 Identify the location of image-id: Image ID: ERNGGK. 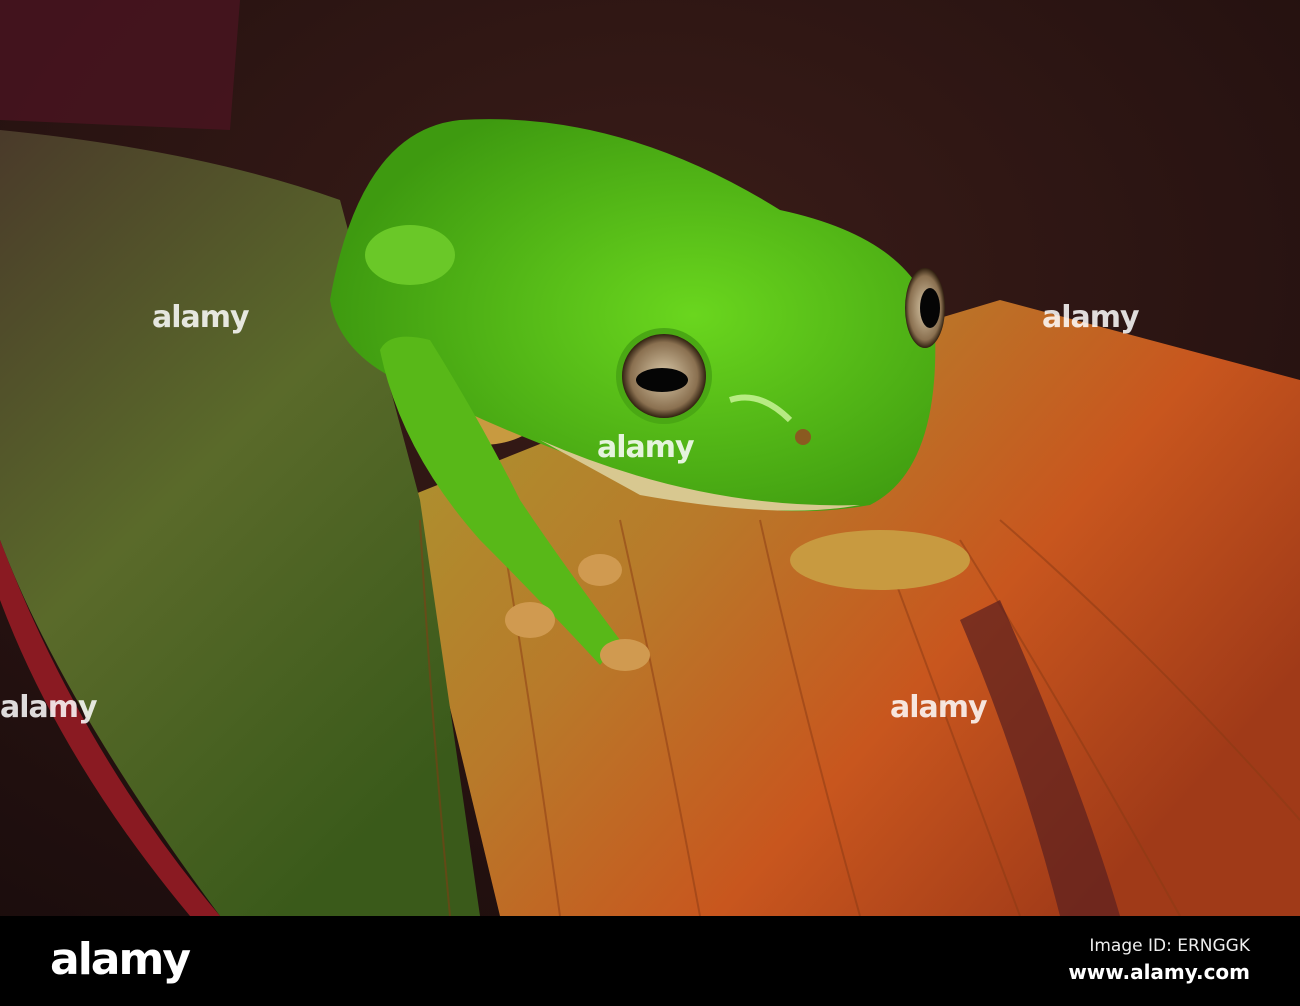
(1169, 946).